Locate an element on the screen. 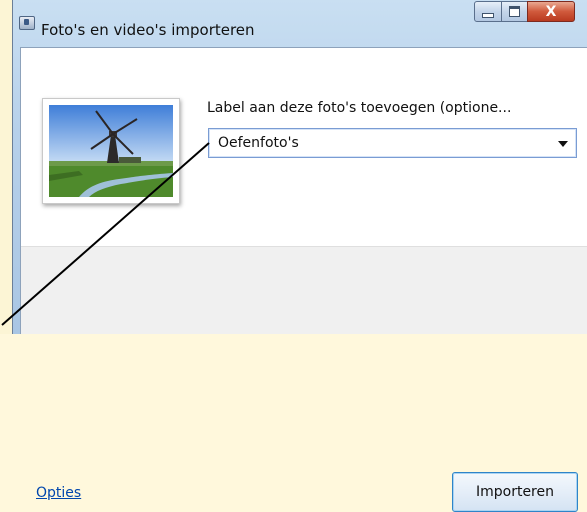 The width and height of the screenshot is (587, 512). windmill-photo-icon is located at coordinates (111, 151).